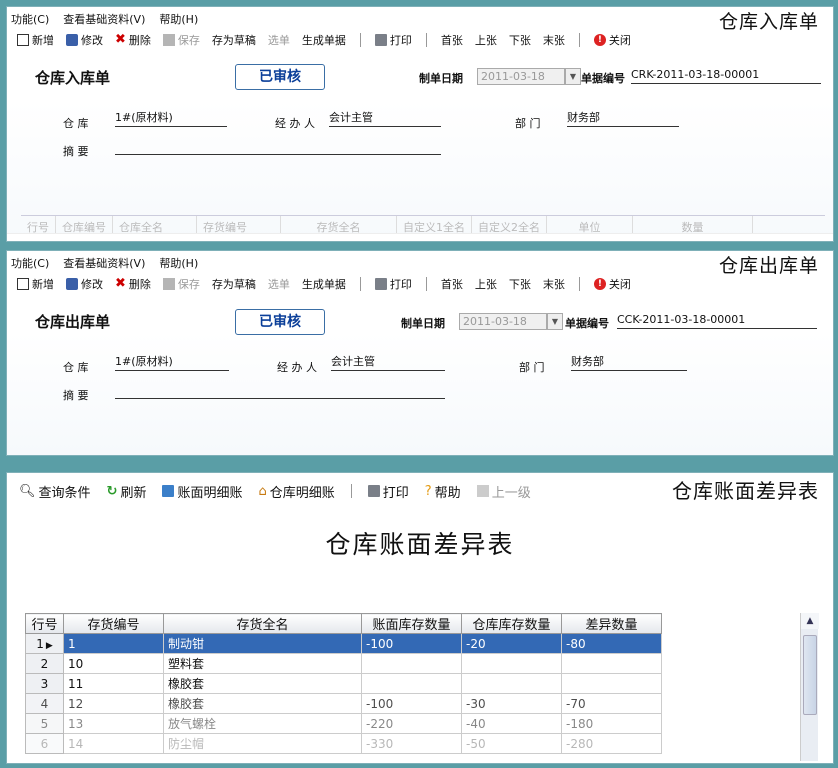 Image resolution: width=838 pixels, height=768 pixels. What do you see at coordinates (296, 491) in the screenshot?
I see `warehouse-ledger-button: ⌂ 仓库明细账` at bounding box center [296, 491].